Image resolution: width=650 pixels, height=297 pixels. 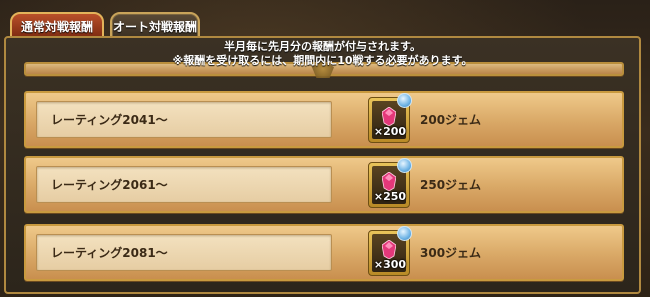 I want to click on notice-line-2: ※報酬を受け取るには、期間内に10戦する必要があります。, so click(x=322, y=60).